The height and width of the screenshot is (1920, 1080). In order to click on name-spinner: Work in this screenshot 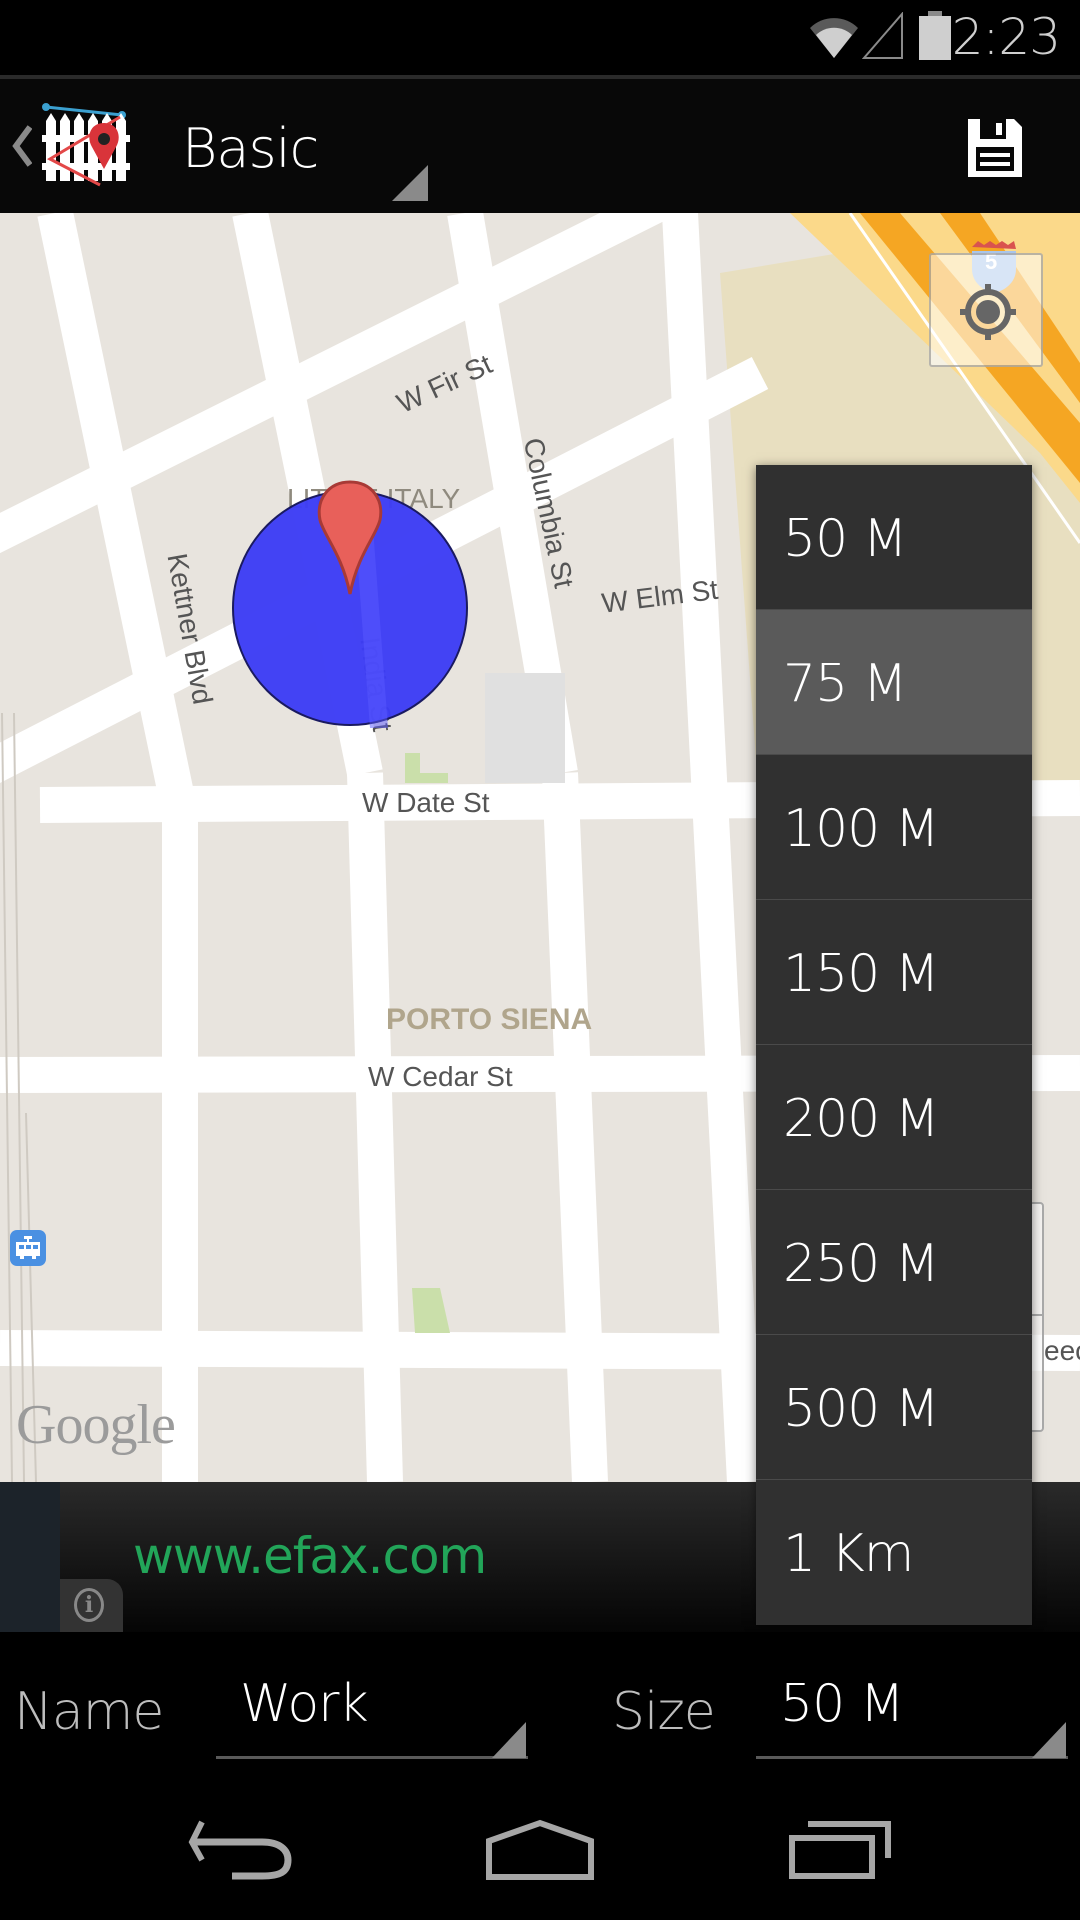, I will do `click(372, 1708)`.